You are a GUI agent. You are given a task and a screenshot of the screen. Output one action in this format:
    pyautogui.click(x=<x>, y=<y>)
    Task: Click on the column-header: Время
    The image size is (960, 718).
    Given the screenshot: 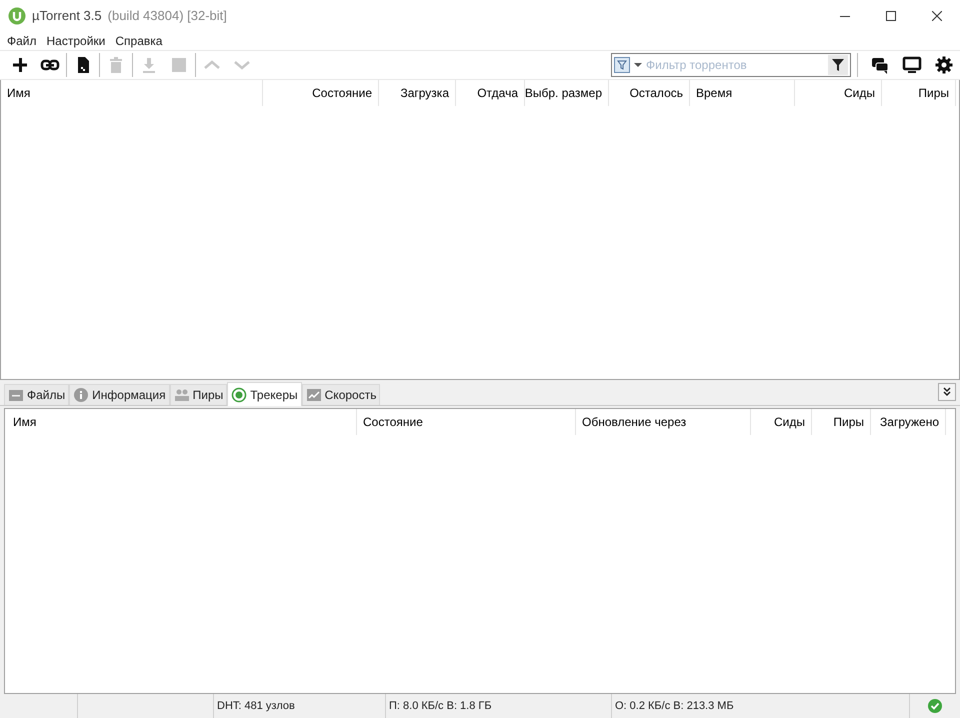 What is the action you would take?
    pyautogui.click(x=742, y=93)
    